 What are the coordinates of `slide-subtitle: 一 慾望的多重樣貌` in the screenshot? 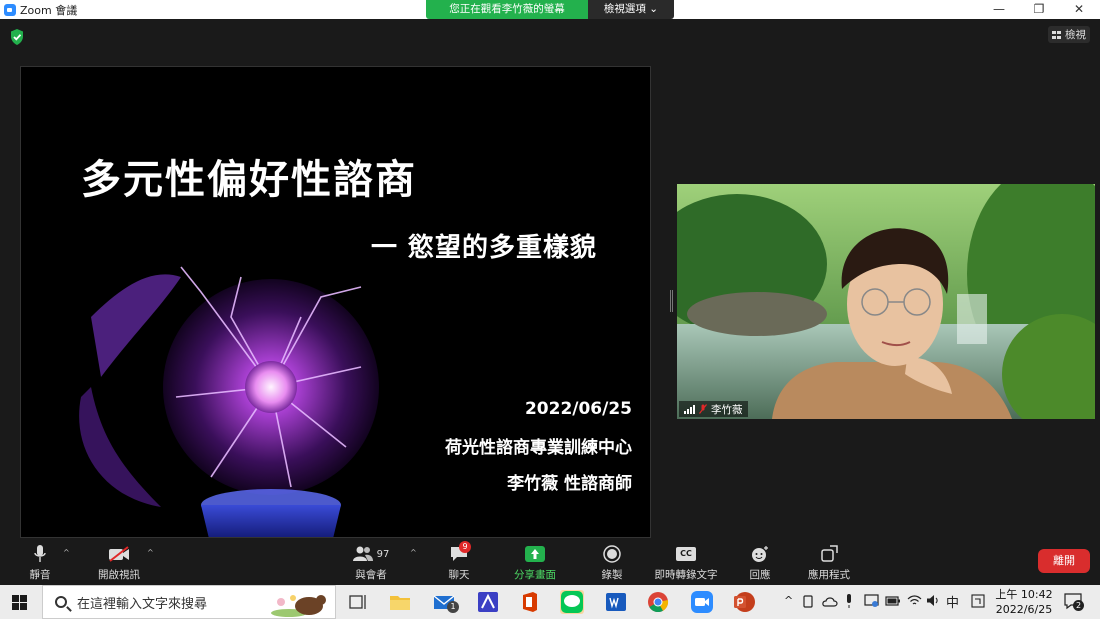 It's located at (484, 248).